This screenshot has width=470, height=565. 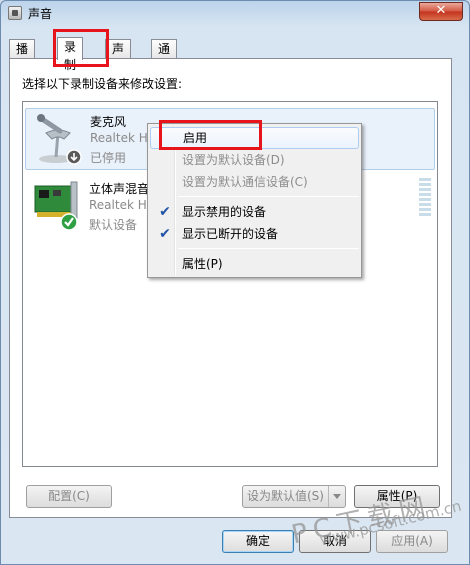 What do you see at coordinates (102, 84) in the screenshot?
I see `instruction-label: 选择以下录制设备来修改设置:` at bounding box center [102, 84].